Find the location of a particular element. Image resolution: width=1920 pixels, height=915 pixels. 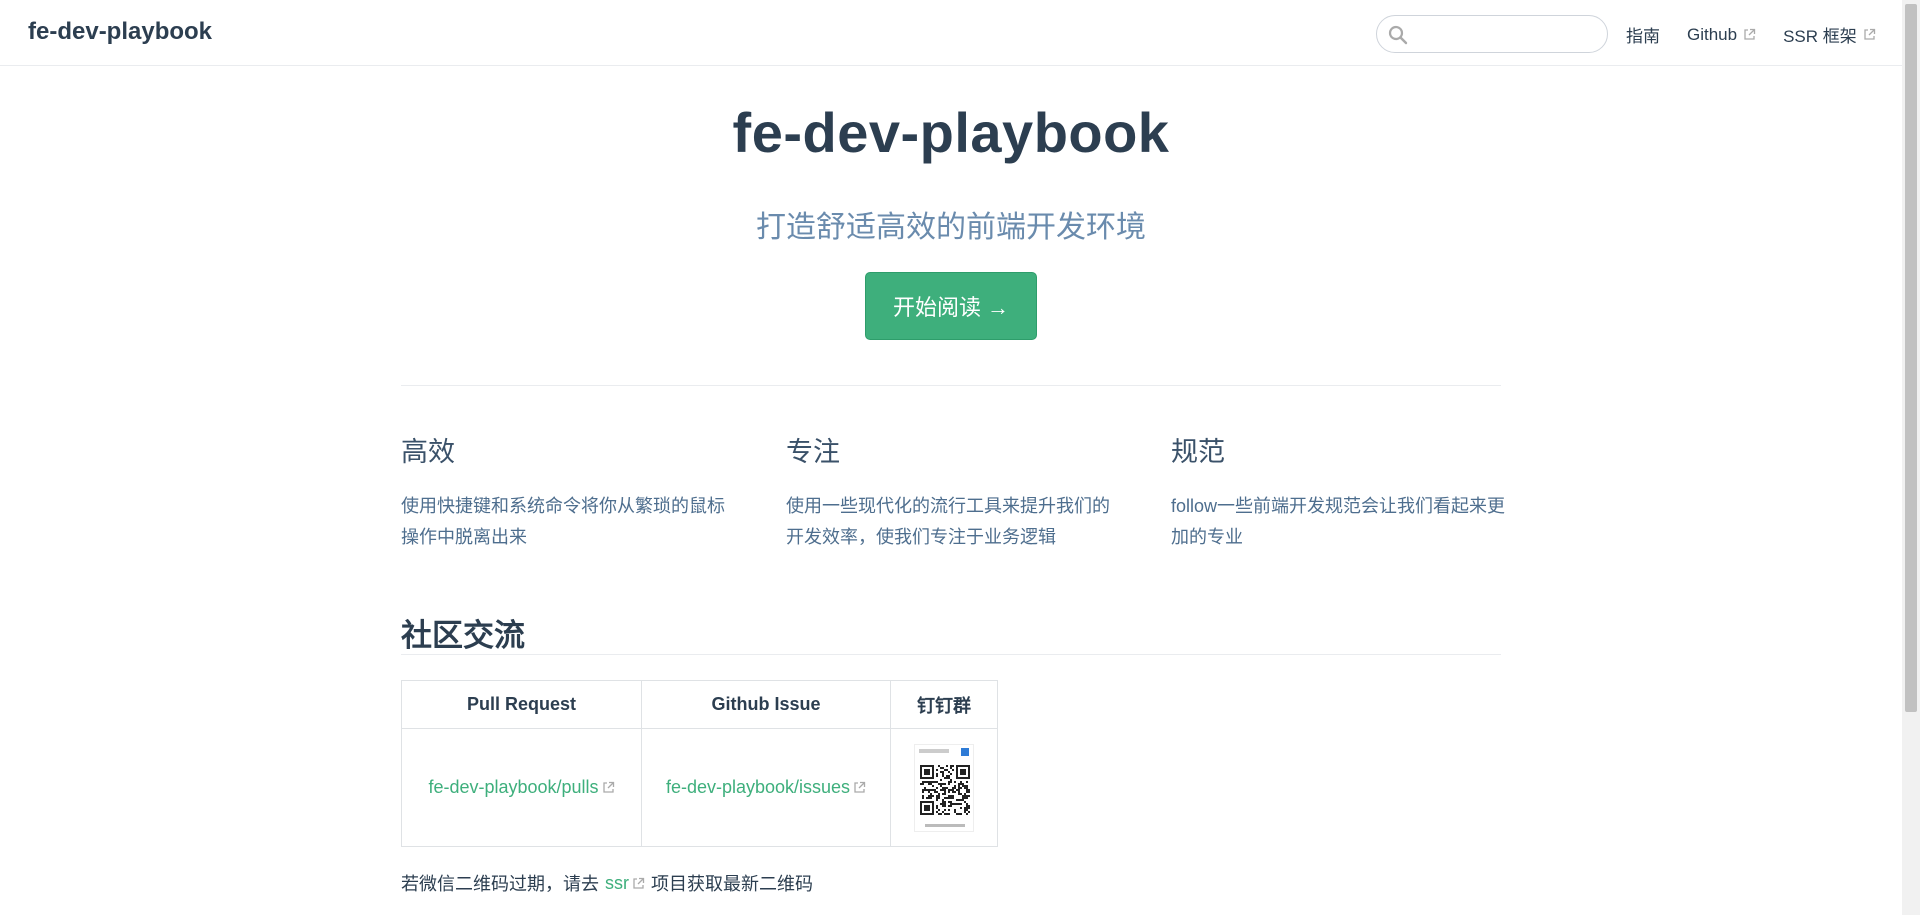

nav-item-label: Github is located at coordinates (1712, 34).